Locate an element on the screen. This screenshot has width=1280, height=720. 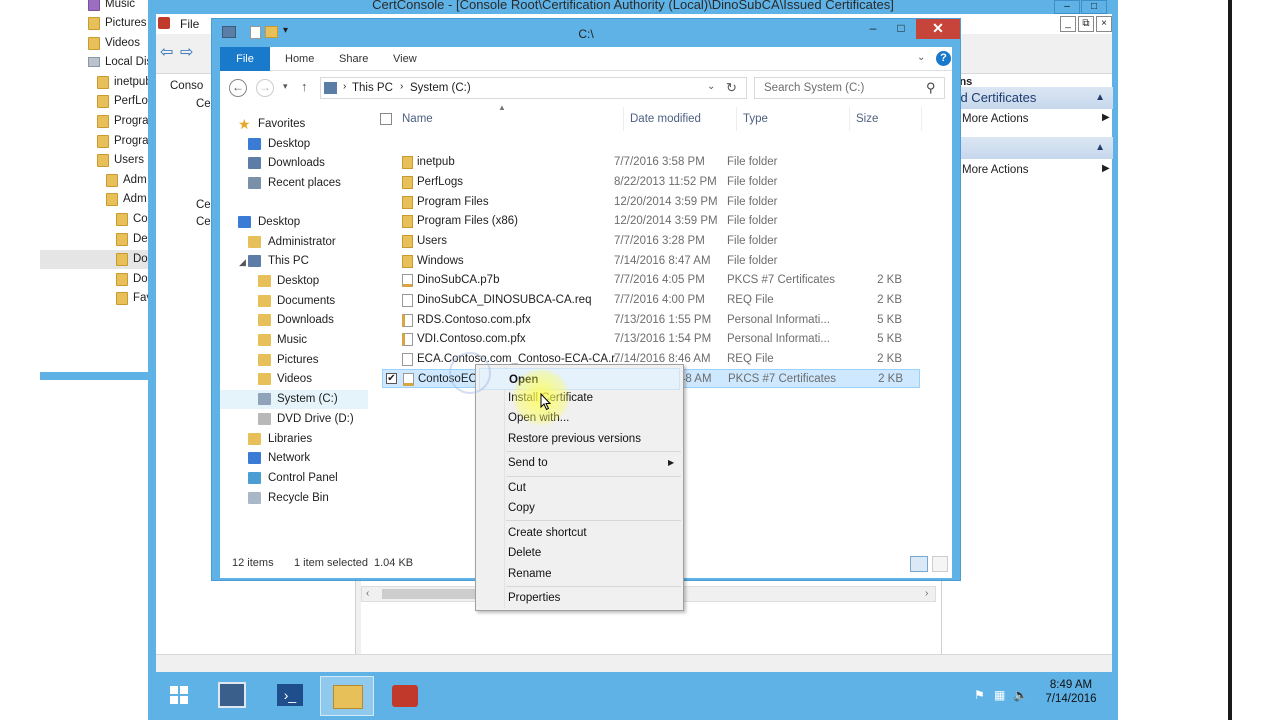
menu-file: File is located at coordinates (189, 24).